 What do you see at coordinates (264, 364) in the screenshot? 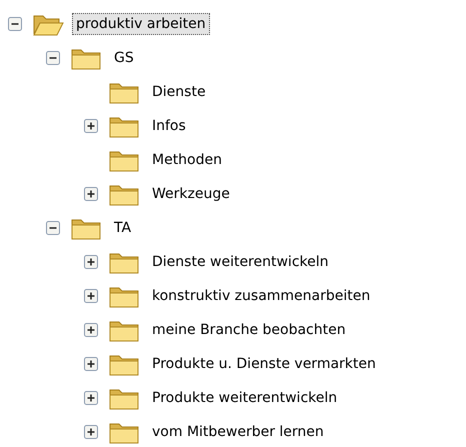
I see `tree-item: Produkte u. Dienste vermarkten` at bounding box center [264, 364].